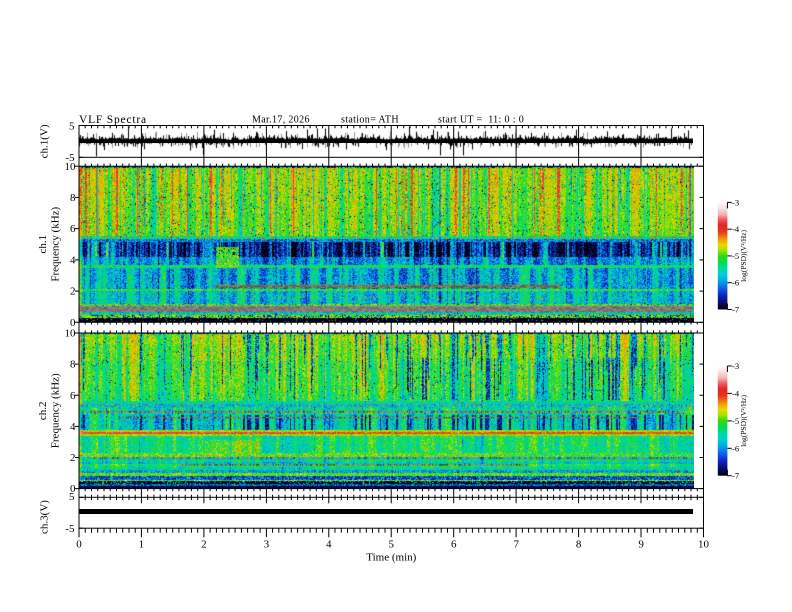 The image size is (792, 612). I want to click on svg-text: Mar.17, 2026, so click(281, 119).